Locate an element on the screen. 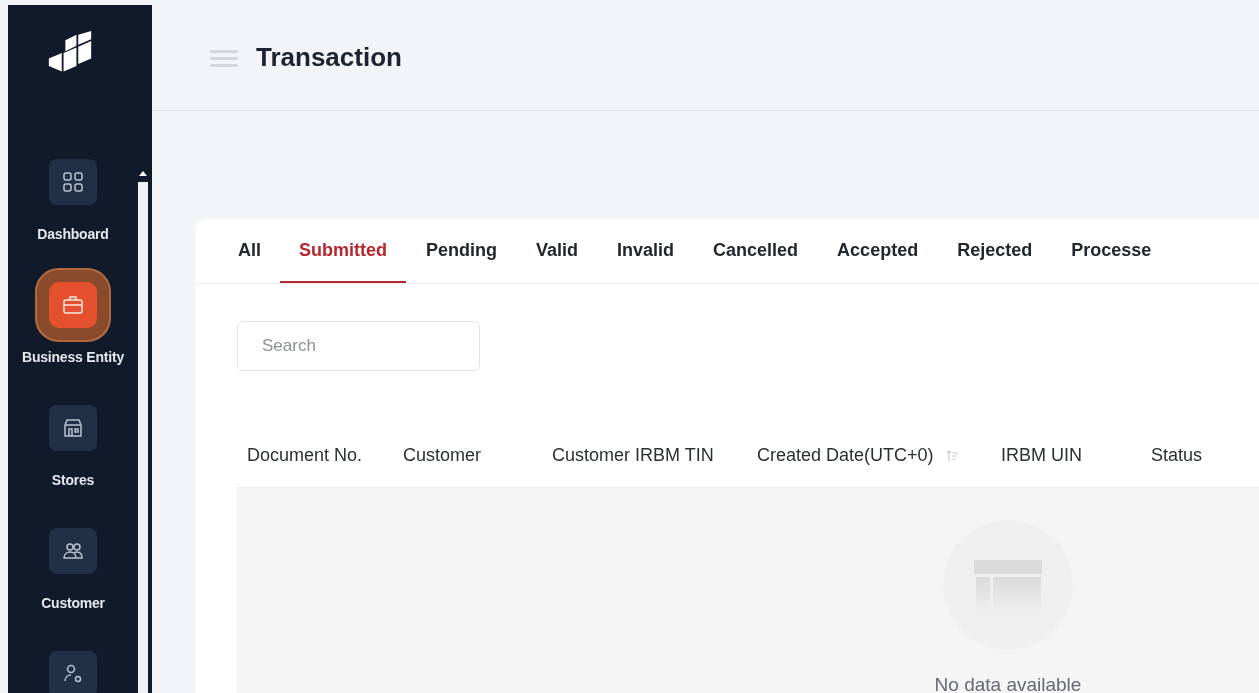  tab: Cancelled is located at coordinates (756, 251).